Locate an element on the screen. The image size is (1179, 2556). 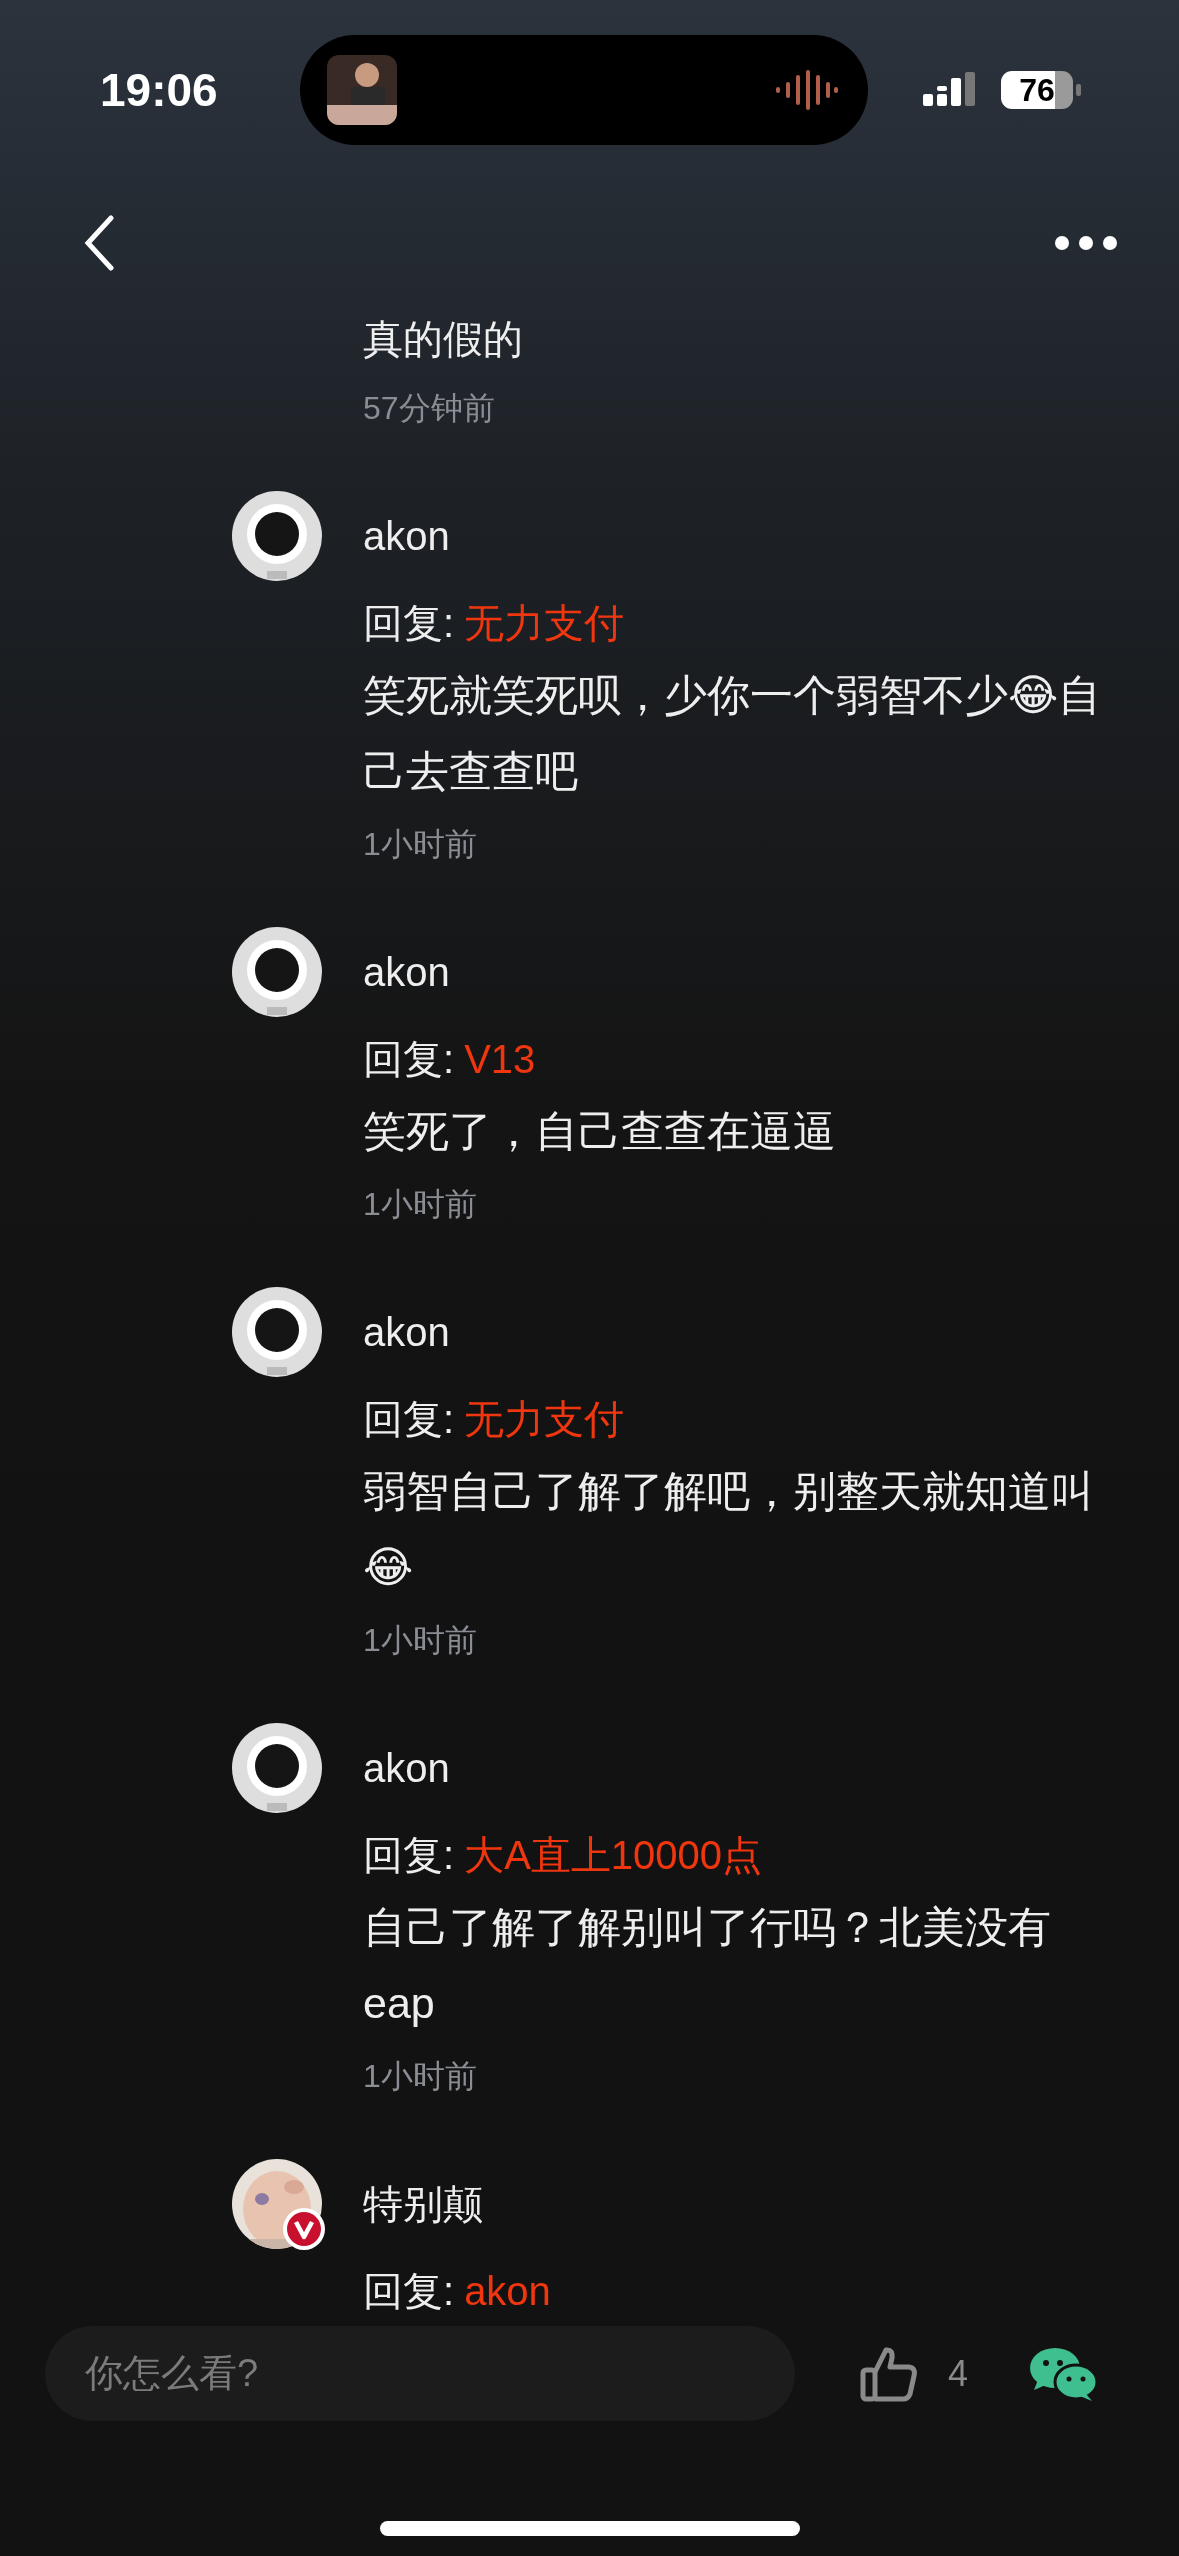
comment-input: 你怎么看? is located at coordinates (420, 2373).